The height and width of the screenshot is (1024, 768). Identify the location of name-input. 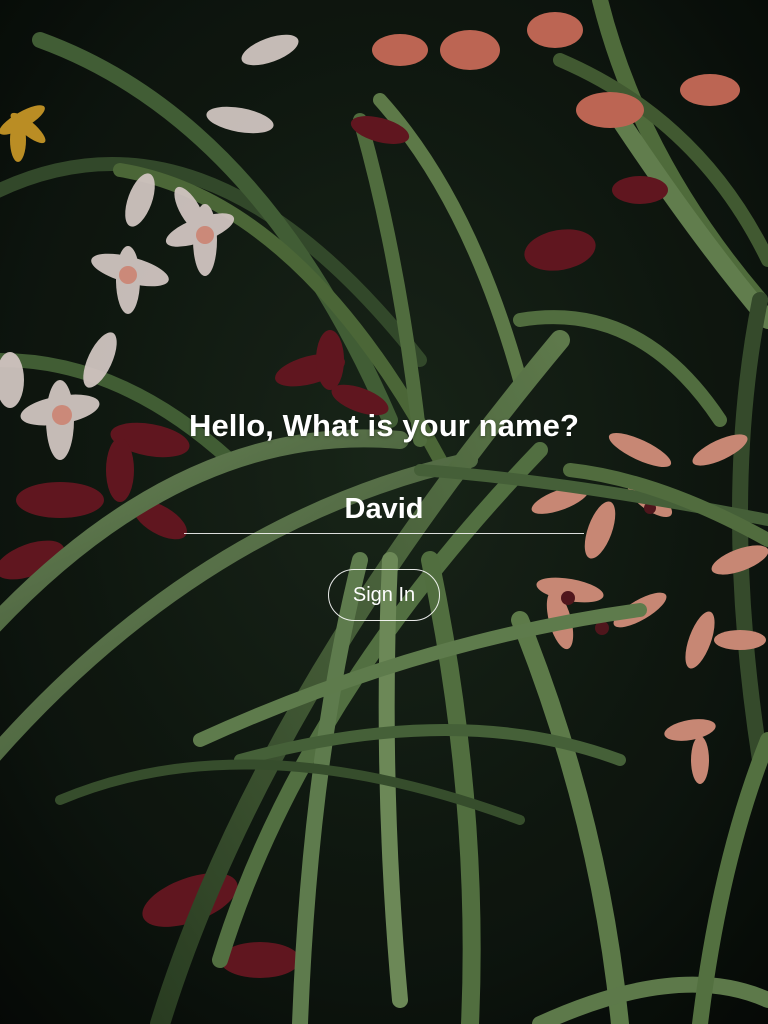
(384, 510).